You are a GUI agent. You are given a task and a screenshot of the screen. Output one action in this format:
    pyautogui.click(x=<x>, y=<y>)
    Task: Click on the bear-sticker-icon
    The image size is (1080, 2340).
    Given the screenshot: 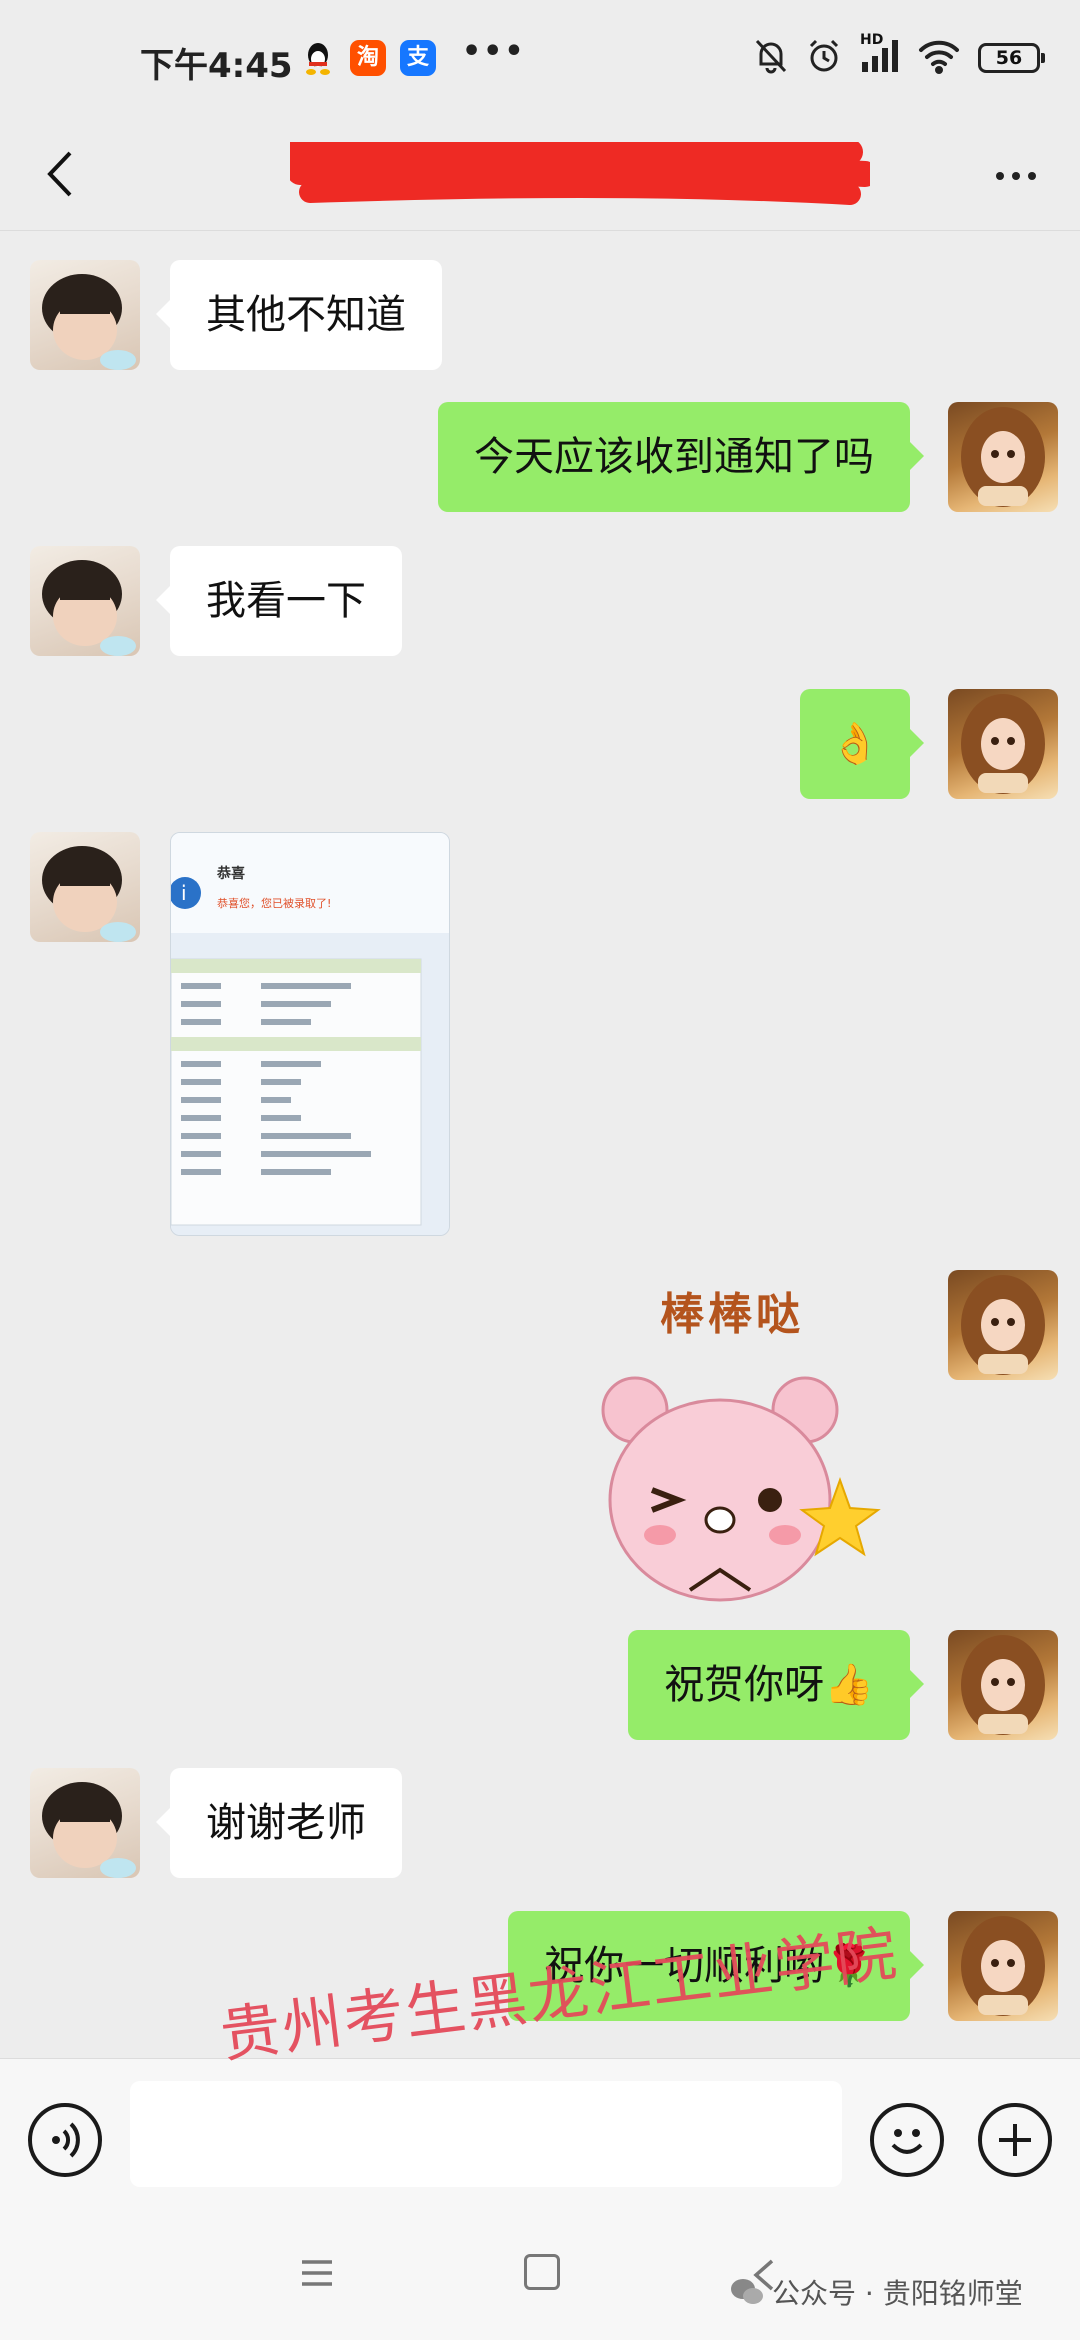 What is the action you would take?
    pyautogui.click(x=741, y=1489)
    